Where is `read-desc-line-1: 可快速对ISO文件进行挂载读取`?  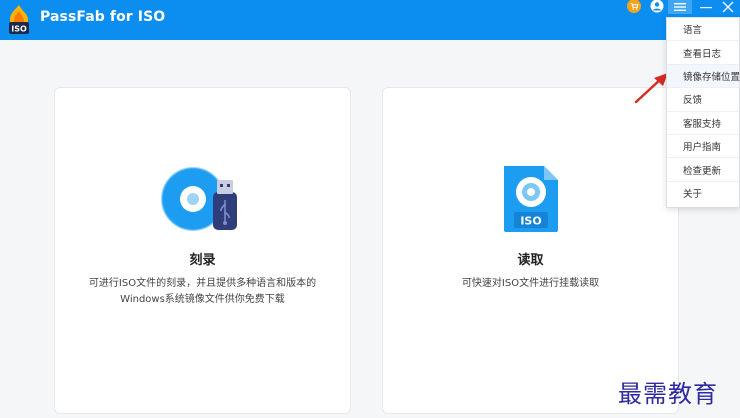 read-desc-line-1: 可快速对ISO文件进行挂载读取 is located at coordinates (530, 283).